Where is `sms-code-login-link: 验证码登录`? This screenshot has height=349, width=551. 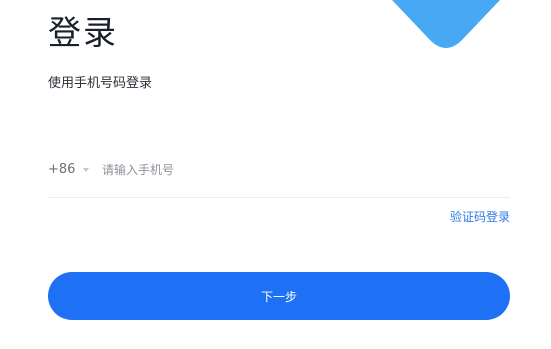 sms-code-login-link: 验证码登录 is located at coordinates (480, 217).